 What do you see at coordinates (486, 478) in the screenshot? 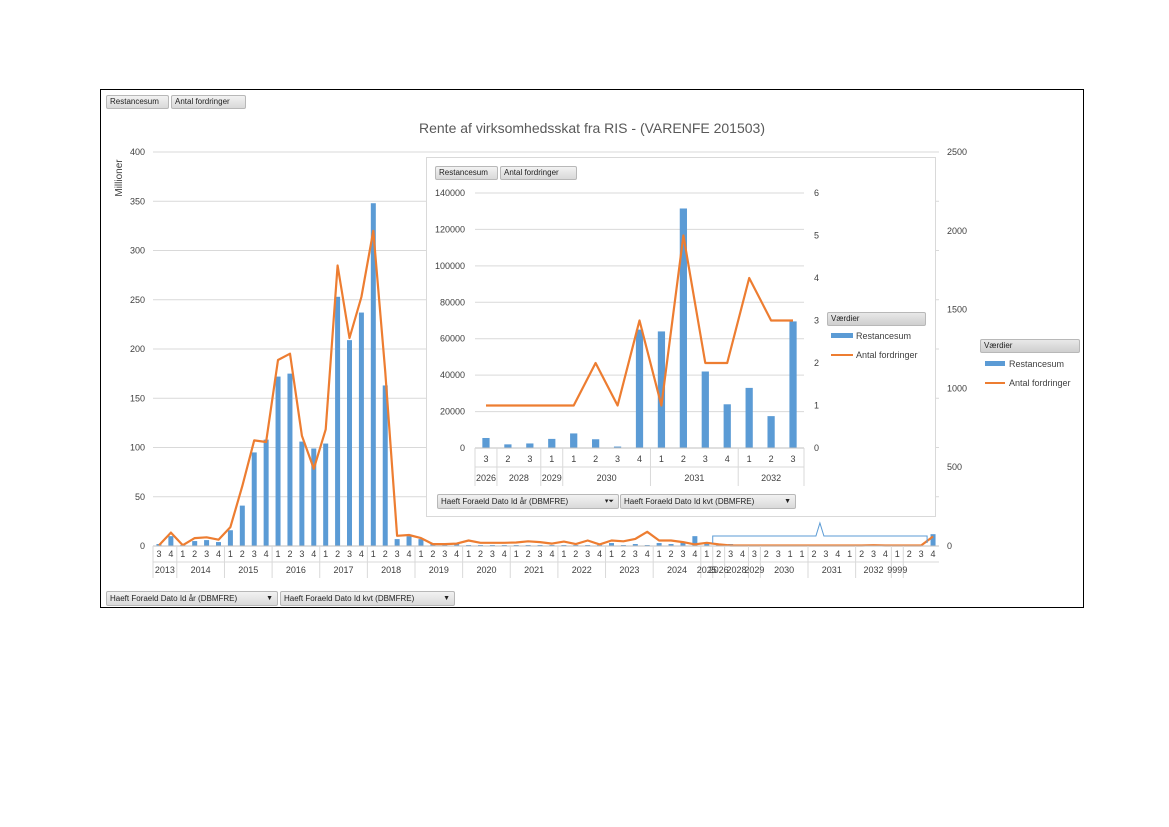
I see `x-group-label: 2026` at bounding box center [486, 478].